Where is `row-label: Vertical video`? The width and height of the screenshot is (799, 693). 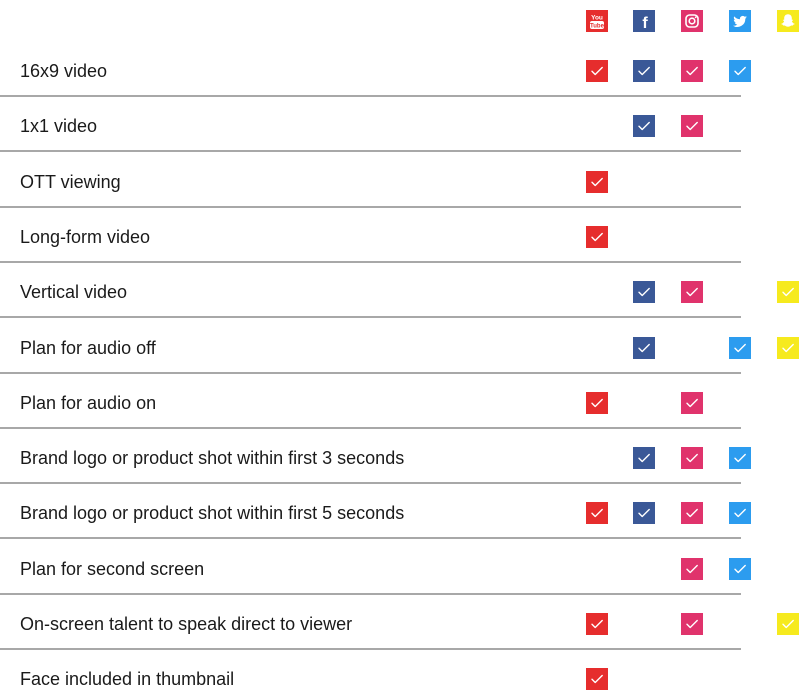
row-label: Vertical video is located at coordinates (74, 292).